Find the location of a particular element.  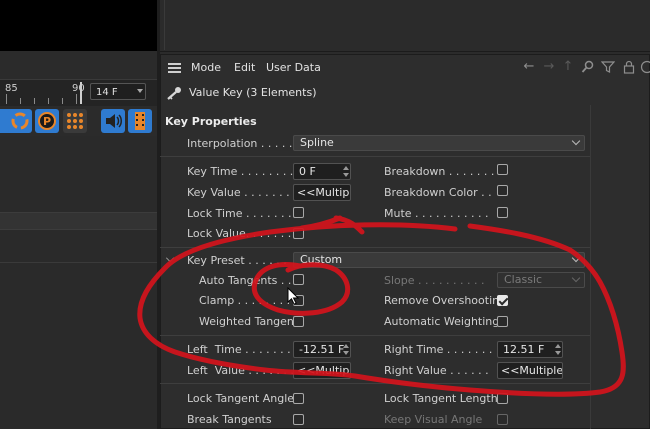

playback-toolbar: P is located at coordinates (78, 121).